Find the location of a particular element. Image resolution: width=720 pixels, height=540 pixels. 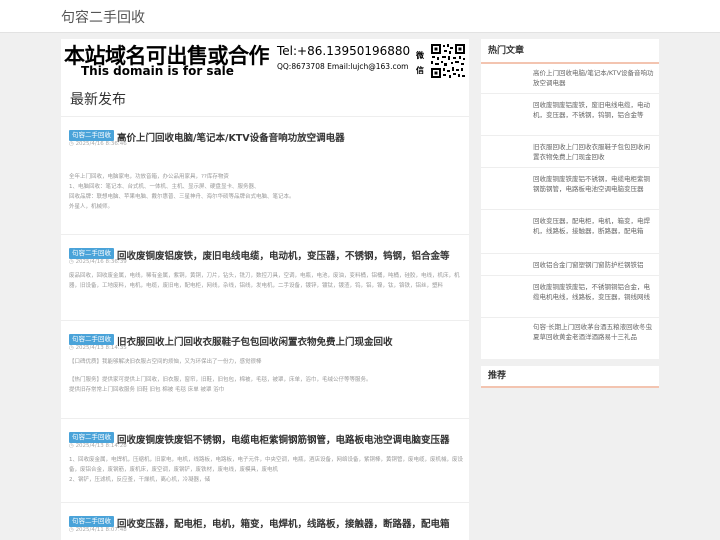

hot-article-item: 回收废铜废铁废铝不锈钢，电缆电柜紫铜钢筋钢管，电路板电池空调电脑变压器 is located at coordinates (570, 189).